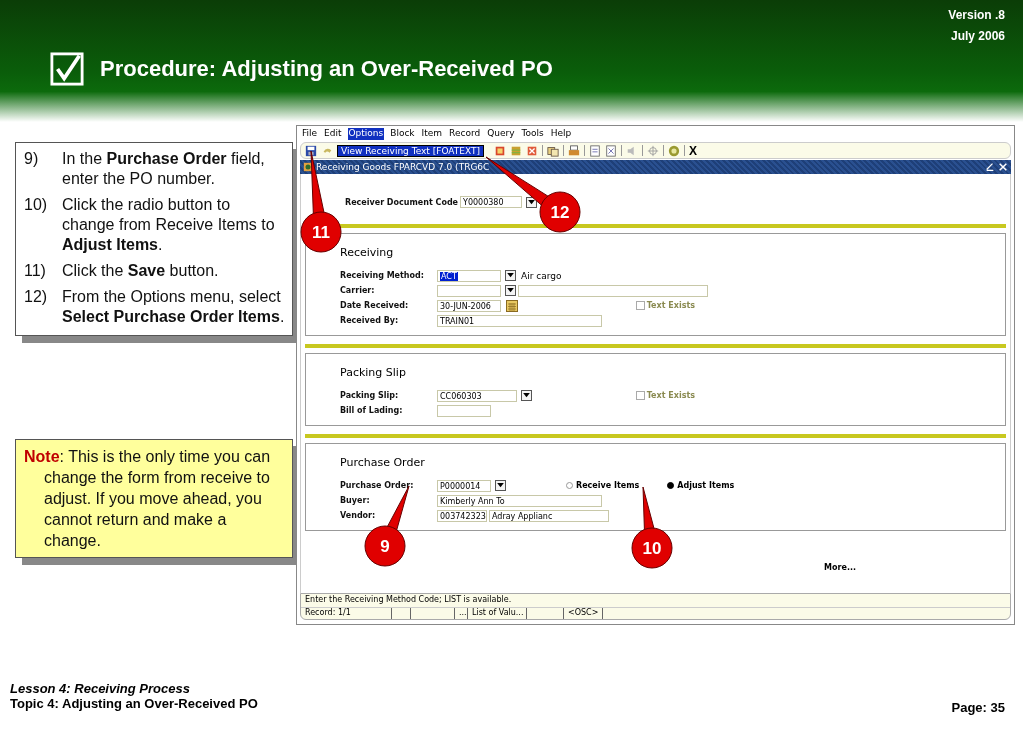 This screenshot has width=1023, height=731. Describe the element at coordinates (402, 202) in the screenshot. I see `field-label: Receiver Document Code` at that location.